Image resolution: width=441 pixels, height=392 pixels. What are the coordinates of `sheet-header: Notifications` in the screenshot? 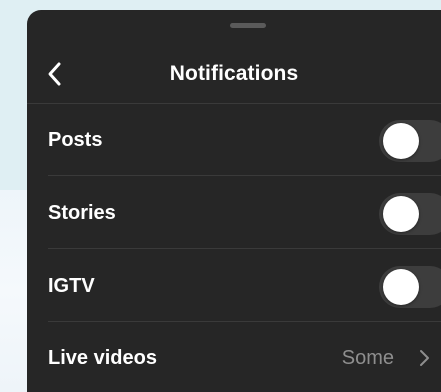 It's located at (234, 74).